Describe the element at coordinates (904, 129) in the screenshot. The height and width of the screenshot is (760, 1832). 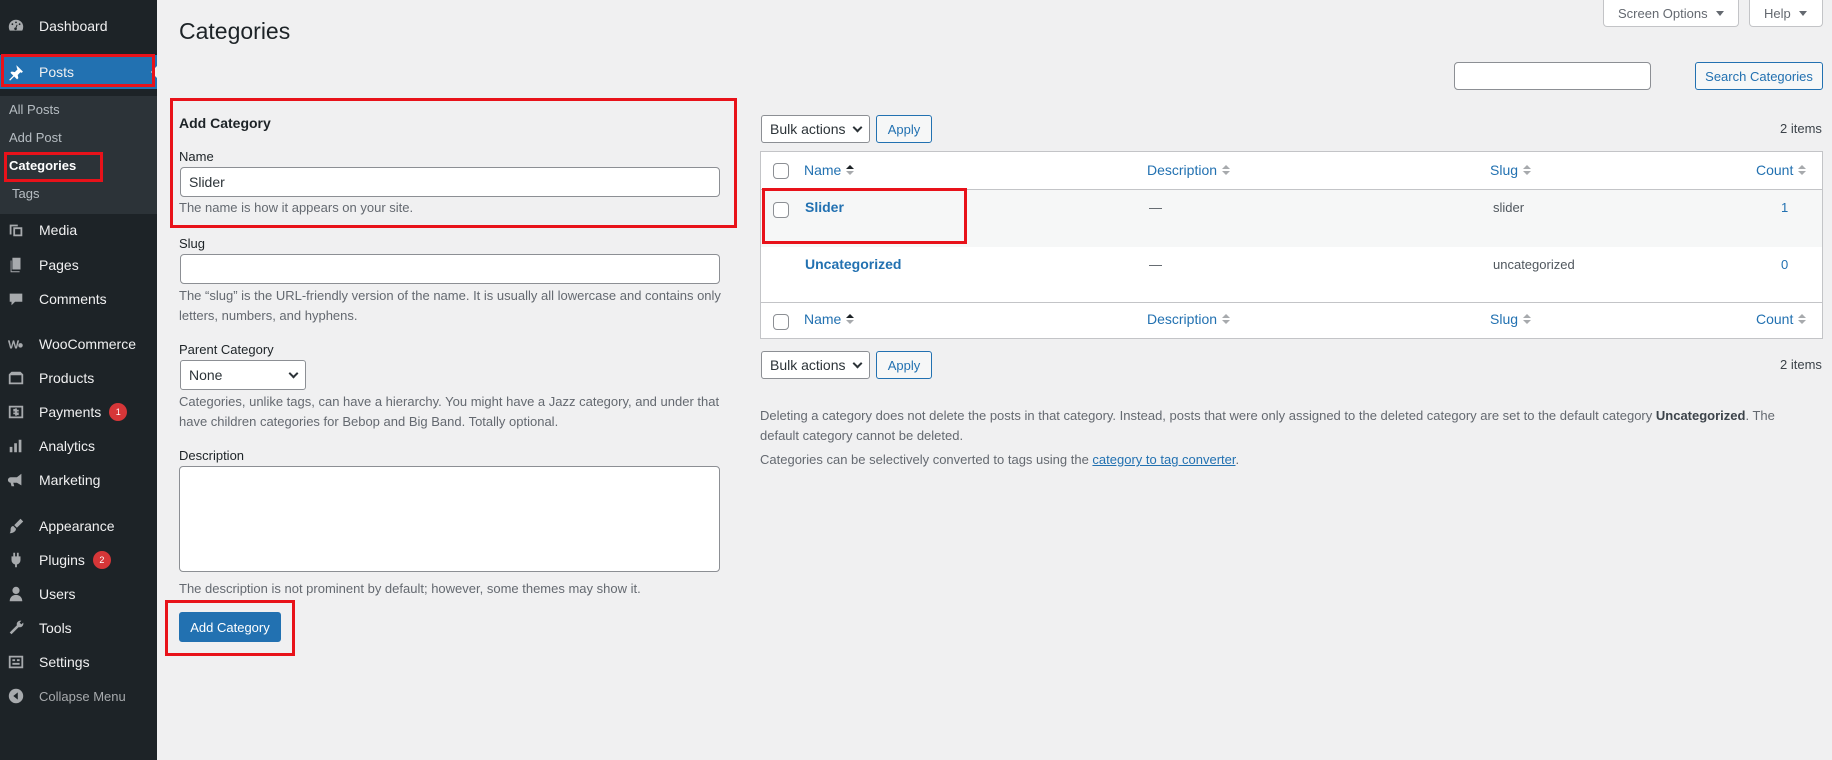
I see `apply-button-top: Apply` at that location.